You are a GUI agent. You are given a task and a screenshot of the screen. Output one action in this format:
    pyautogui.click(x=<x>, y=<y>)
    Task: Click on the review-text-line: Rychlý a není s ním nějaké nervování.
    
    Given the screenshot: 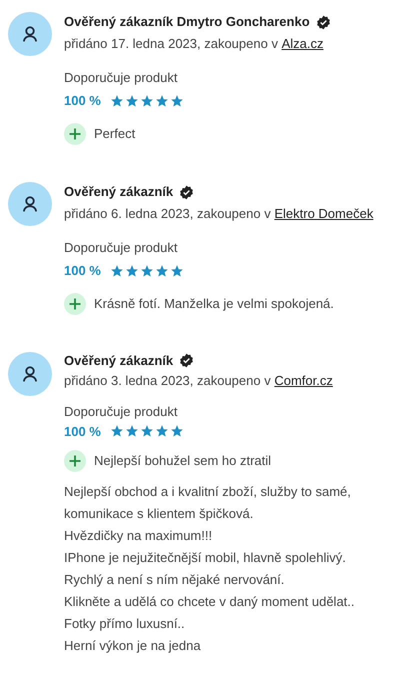 What is the action you would take?
    pyautogui.click(x=175, y=580)
    